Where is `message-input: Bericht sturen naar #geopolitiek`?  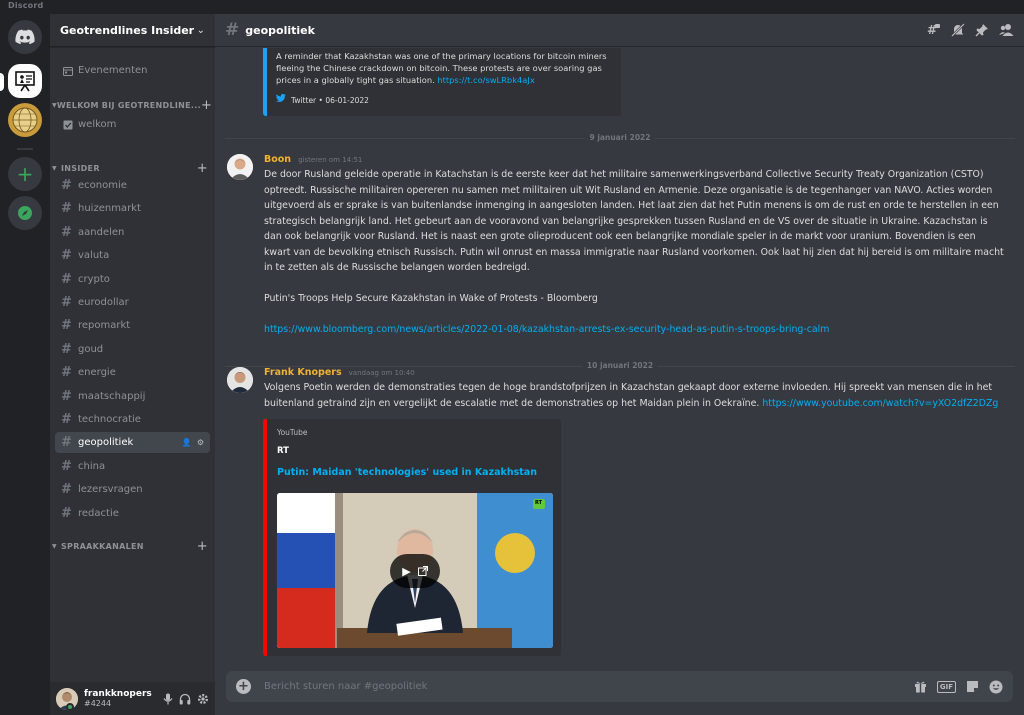
message-input: Bericht sturen naar #geopolitiek is located at coordinates (589, 686).